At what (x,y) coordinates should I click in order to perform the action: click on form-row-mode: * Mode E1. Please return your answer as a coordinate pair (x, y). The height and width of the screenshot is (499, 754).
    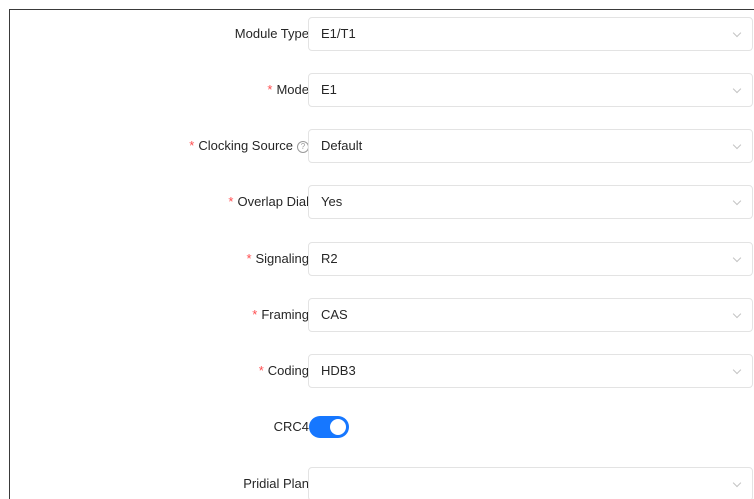
    Looking at the image, I should click on (382, 90).